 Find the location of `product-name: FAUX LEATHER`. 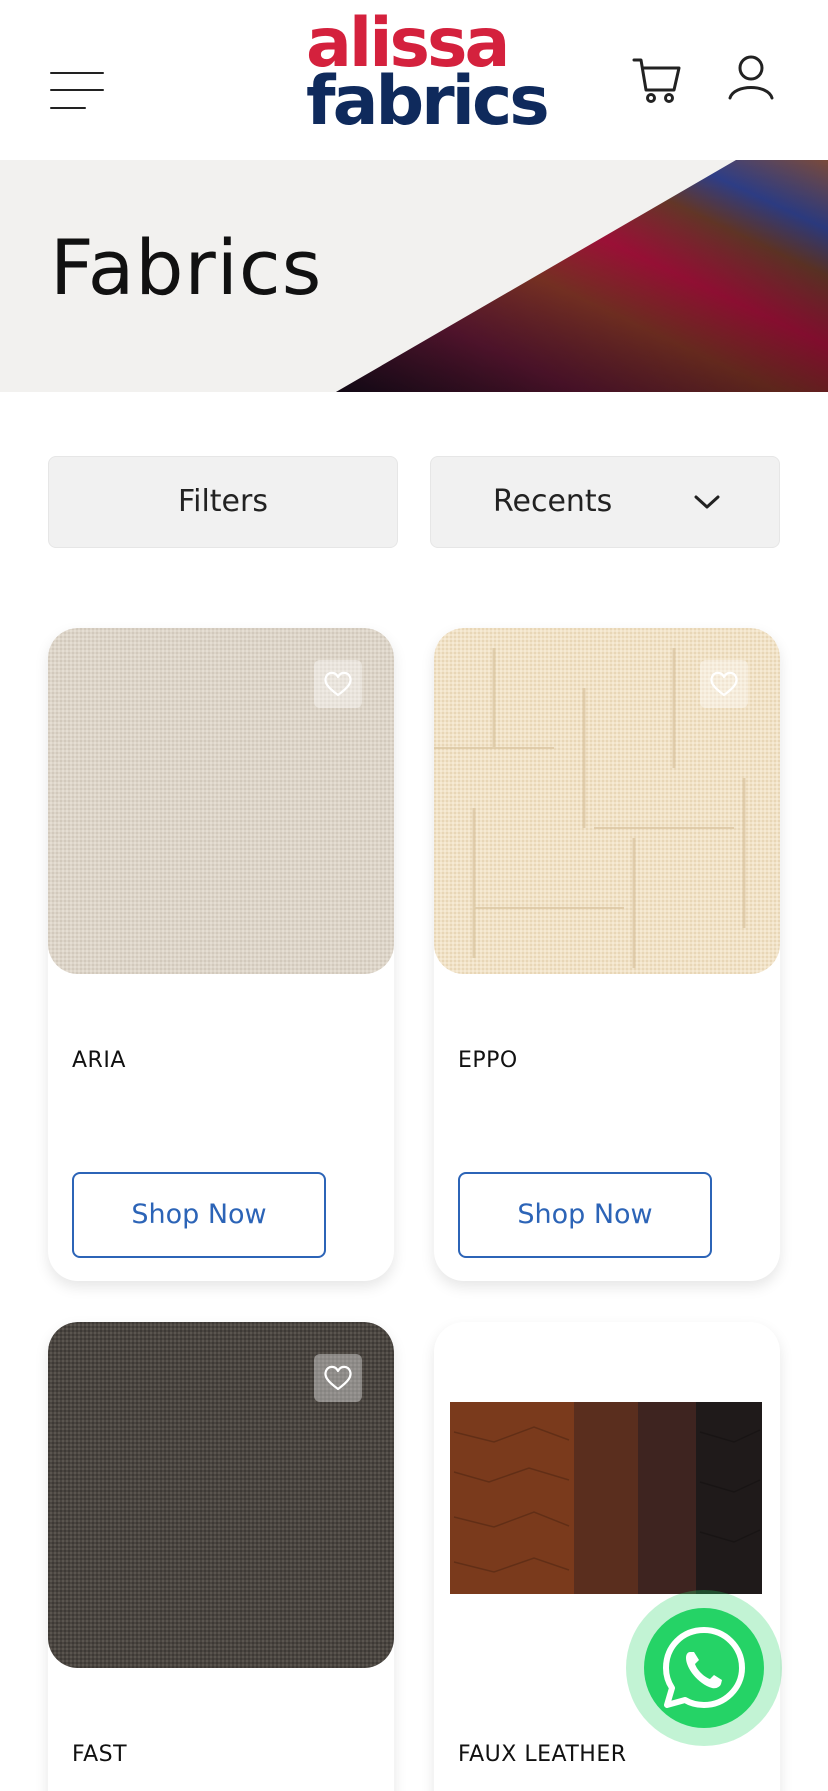

product-name: FAUX LEATHER is located at coordinates (542, 1754).